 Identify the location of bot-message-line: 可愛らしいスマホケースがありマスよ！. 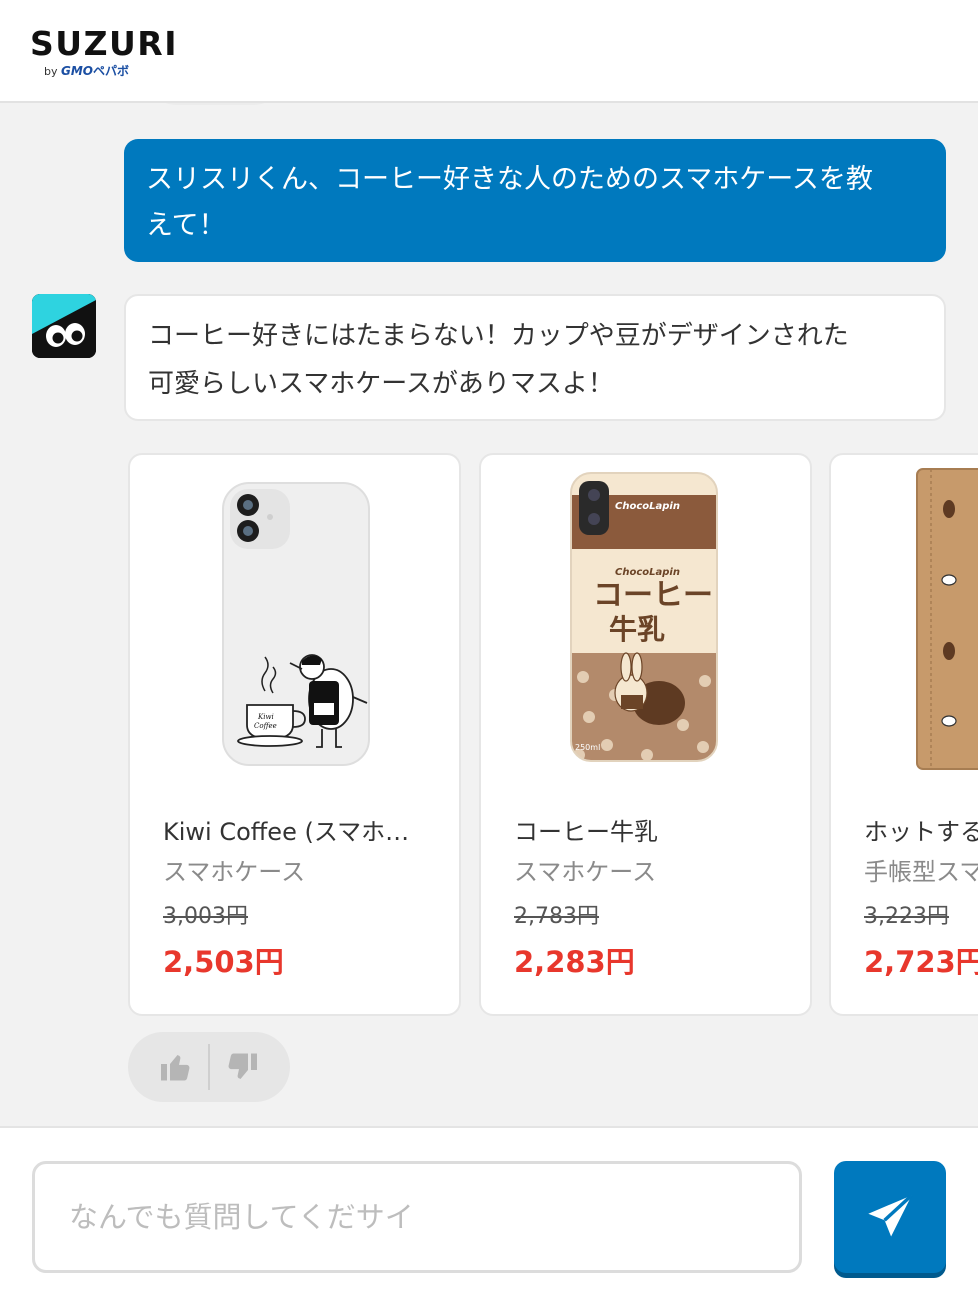
(381, 384).